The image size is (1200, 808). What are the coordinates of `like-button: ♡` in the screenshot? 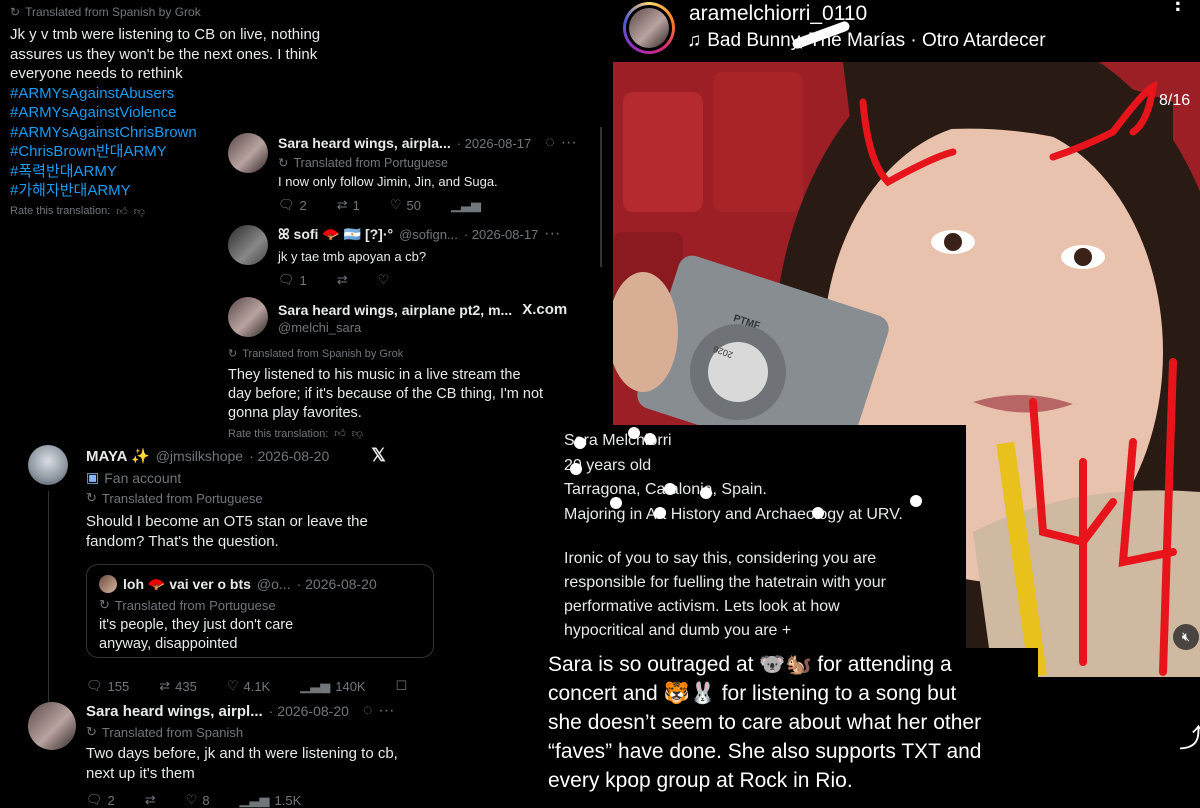 It's located at (384, 280).